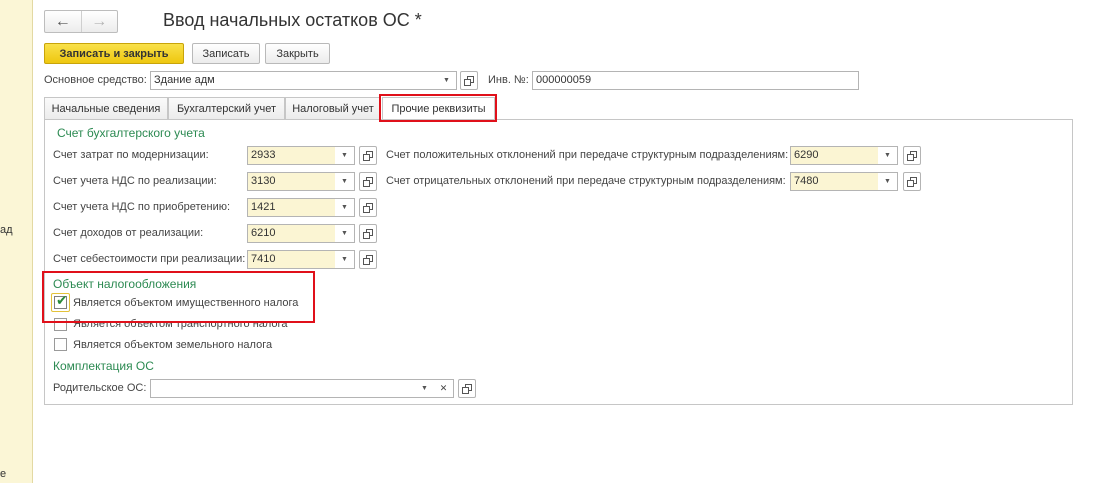 The height and width of the screenshot is (483, 1107). Describe the element at coordinates (131, 133) in the screenshot. I see `accounting-group-title: Счет бухгалтерского учета` at that location.